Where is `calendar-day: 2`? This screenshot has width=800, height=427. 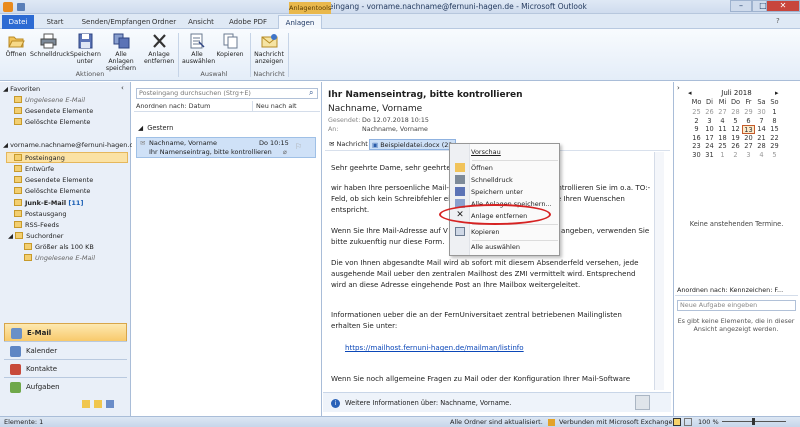 calendar-day: 2 is located at coordinates (696, 121).